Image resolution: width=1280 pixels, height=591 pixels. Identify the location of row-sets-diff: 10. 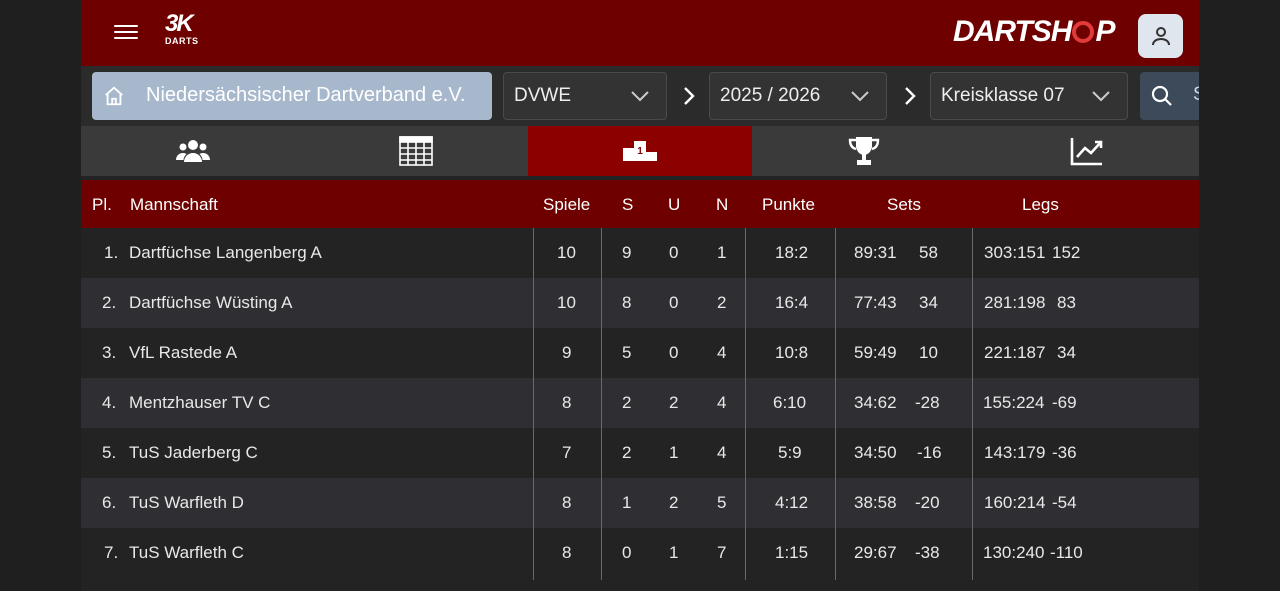
(928, 352).